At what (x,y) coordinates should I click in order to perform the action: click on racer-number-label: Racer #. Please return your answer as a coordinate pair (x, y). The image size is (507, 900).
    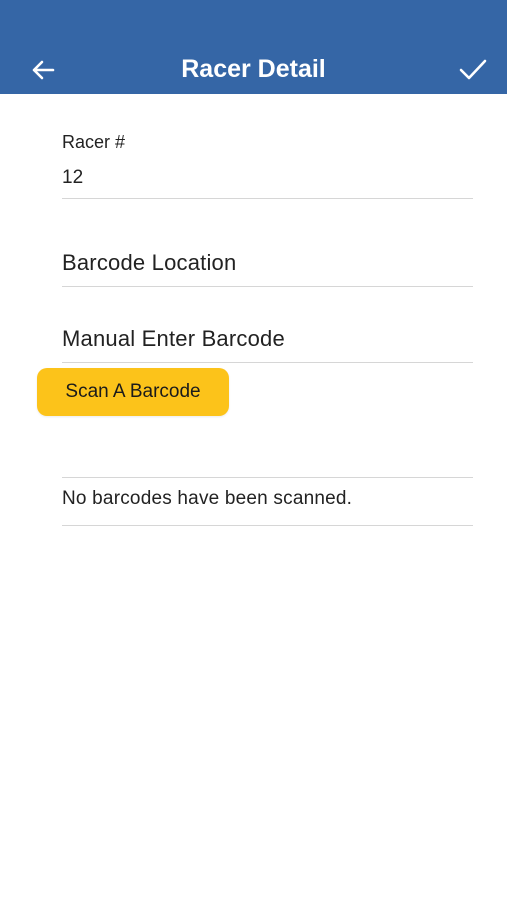
    Looking at the image, I should click on (94, 142).